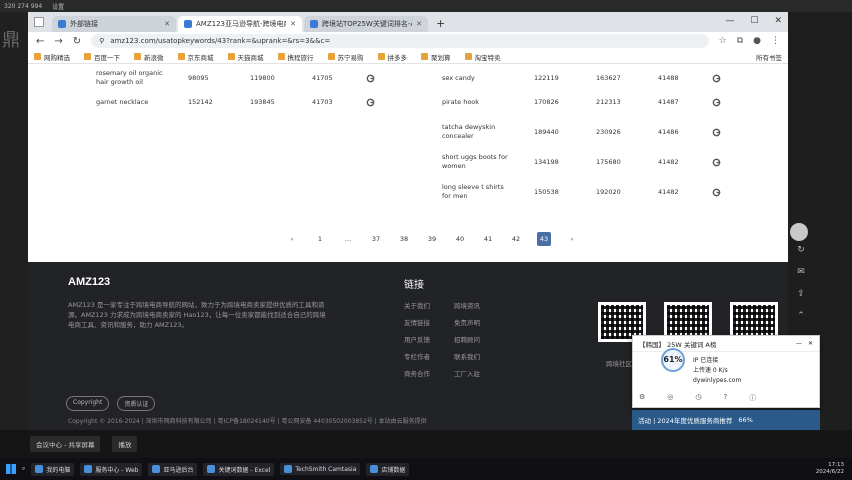  Describe the element at coordinates (40, 41) in the screenshot. I see `back-icon: ←` at that location.